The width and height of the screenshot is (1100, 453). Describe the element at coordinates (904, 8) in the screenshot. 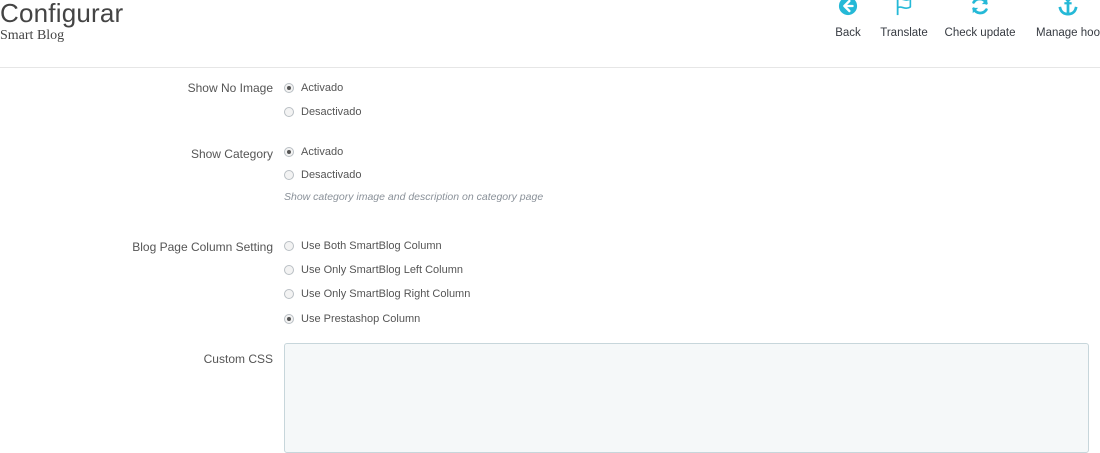

I see `flag-icon` at that location.